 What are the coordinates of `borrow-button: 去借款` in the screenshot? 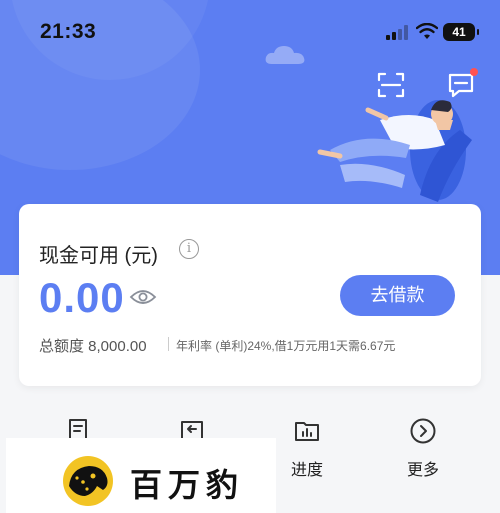 It's located at (397, 295).